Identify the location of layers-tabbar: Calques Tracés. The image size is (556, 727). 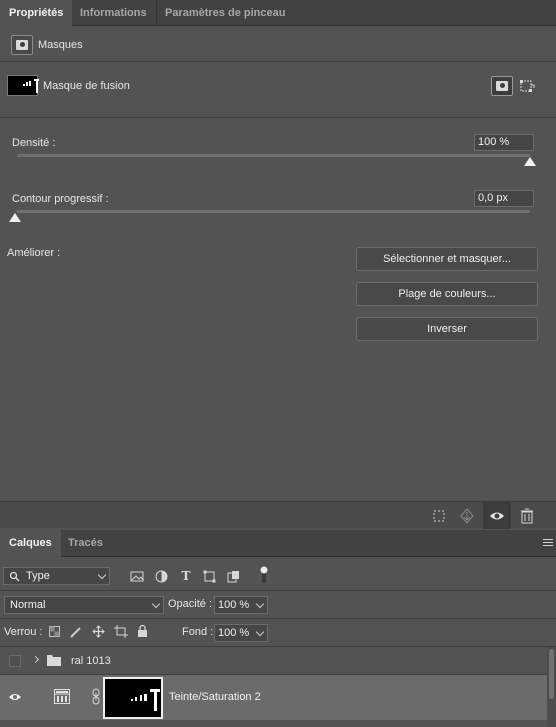
(278, 544).